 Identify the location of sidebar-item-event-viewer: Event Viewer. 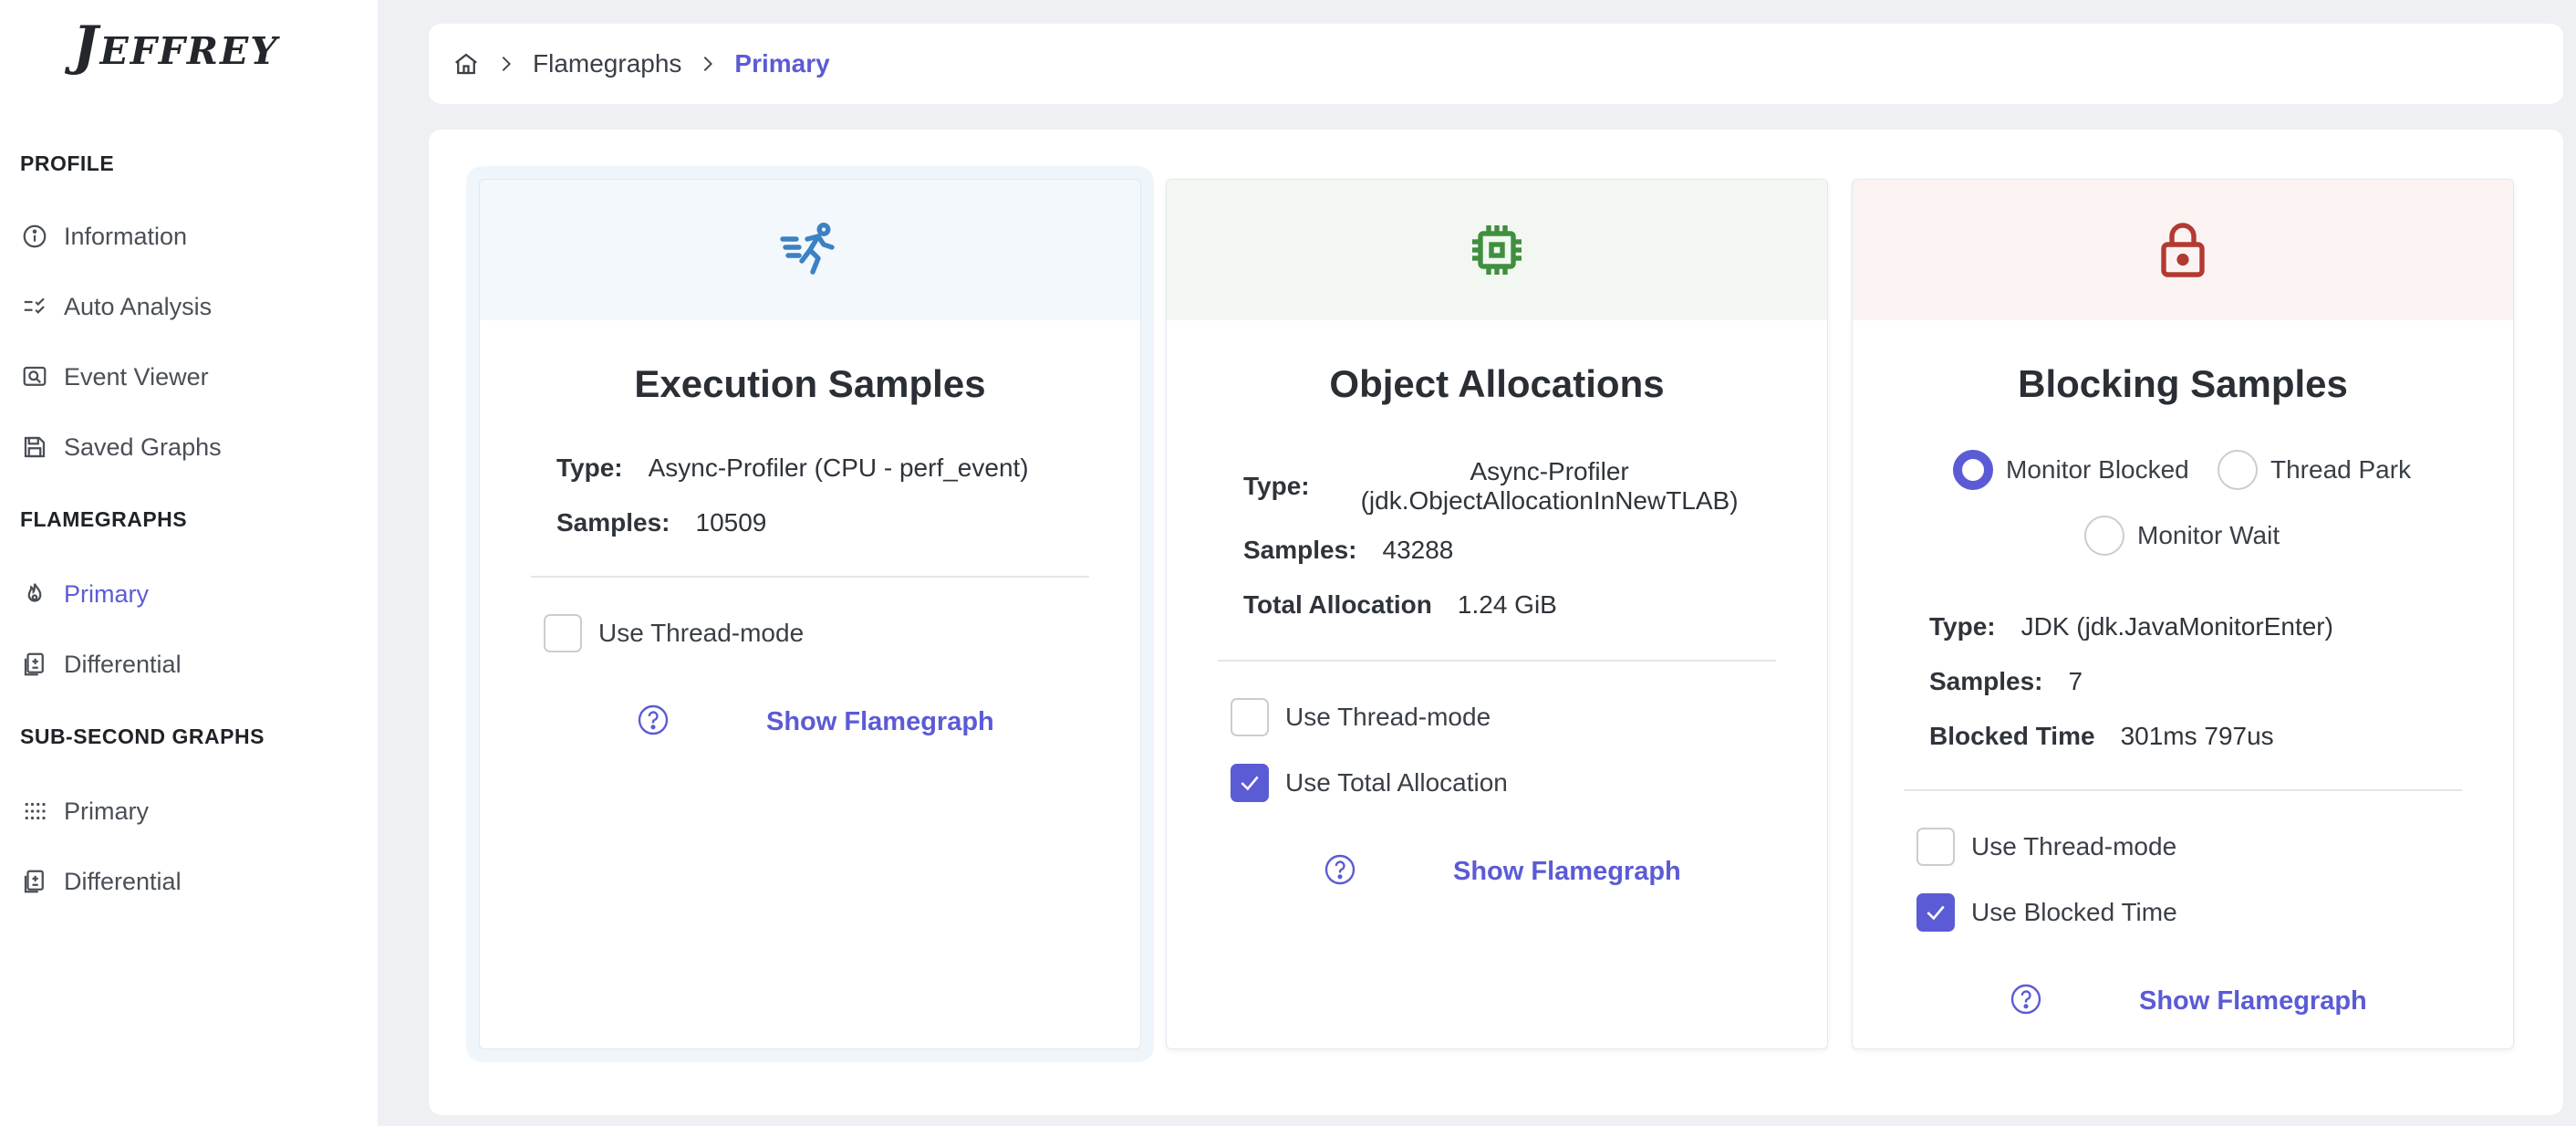
(189, 377).